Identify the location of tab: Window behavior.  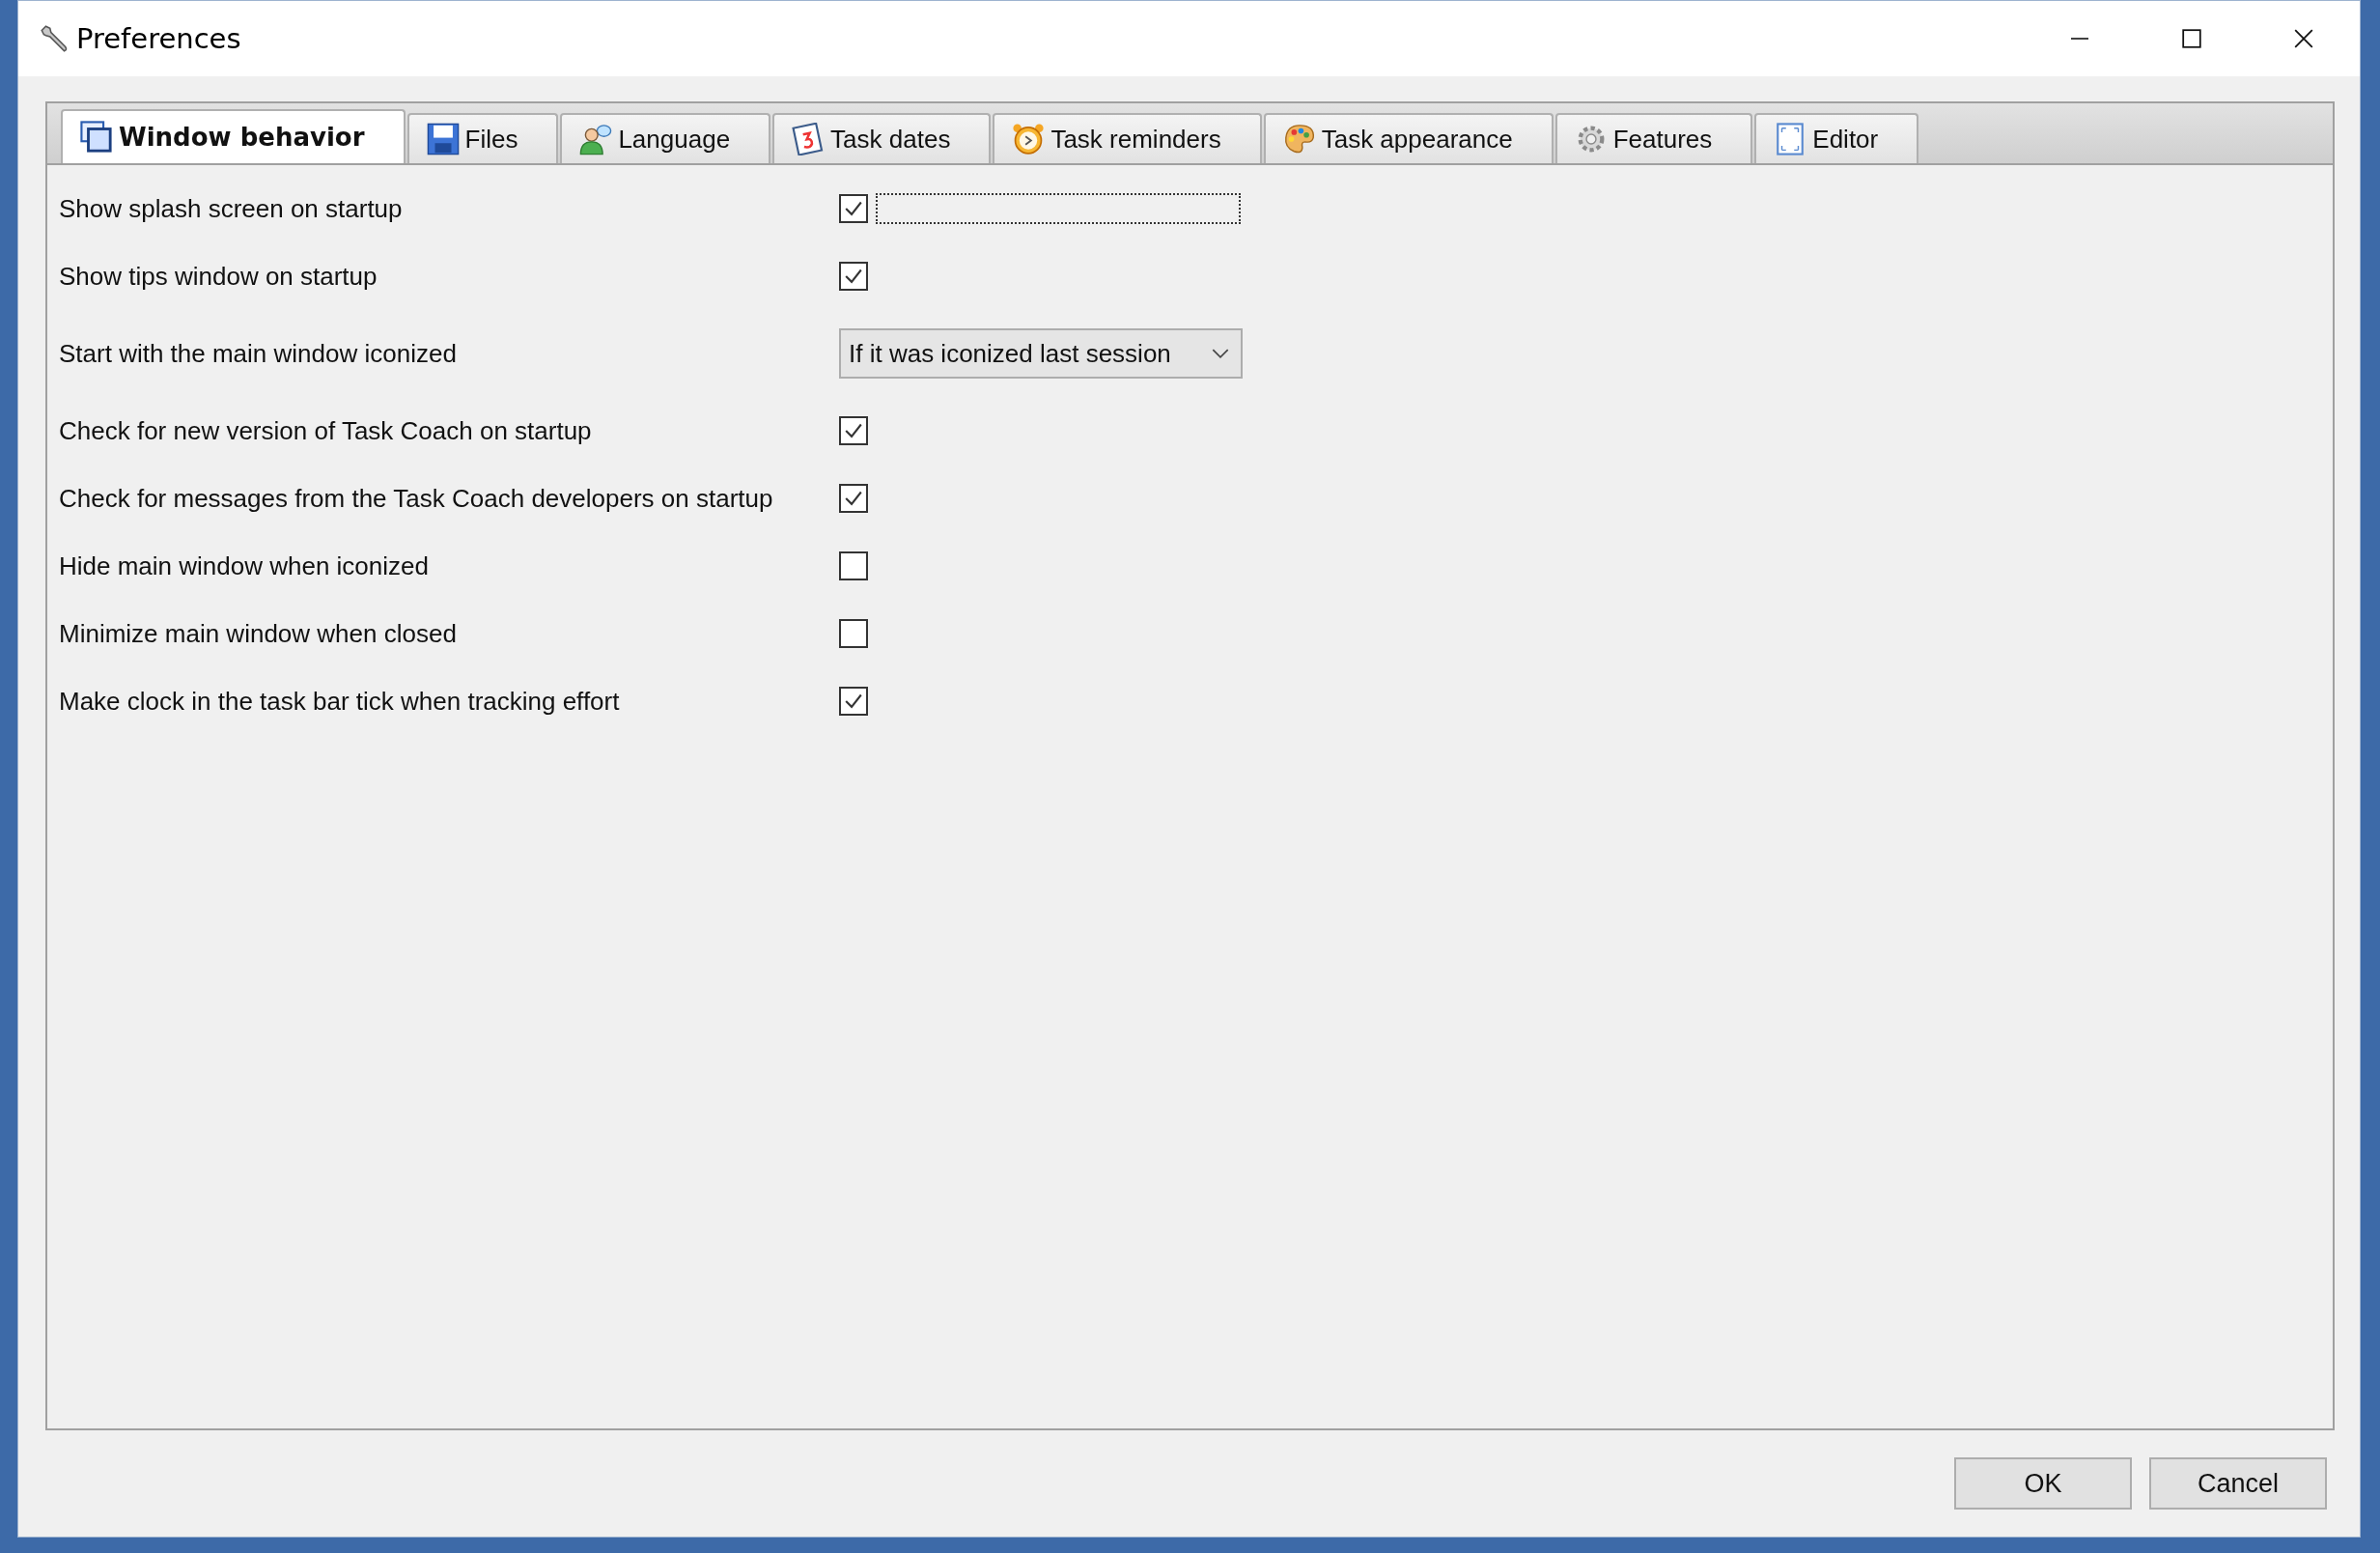
(234, 136).